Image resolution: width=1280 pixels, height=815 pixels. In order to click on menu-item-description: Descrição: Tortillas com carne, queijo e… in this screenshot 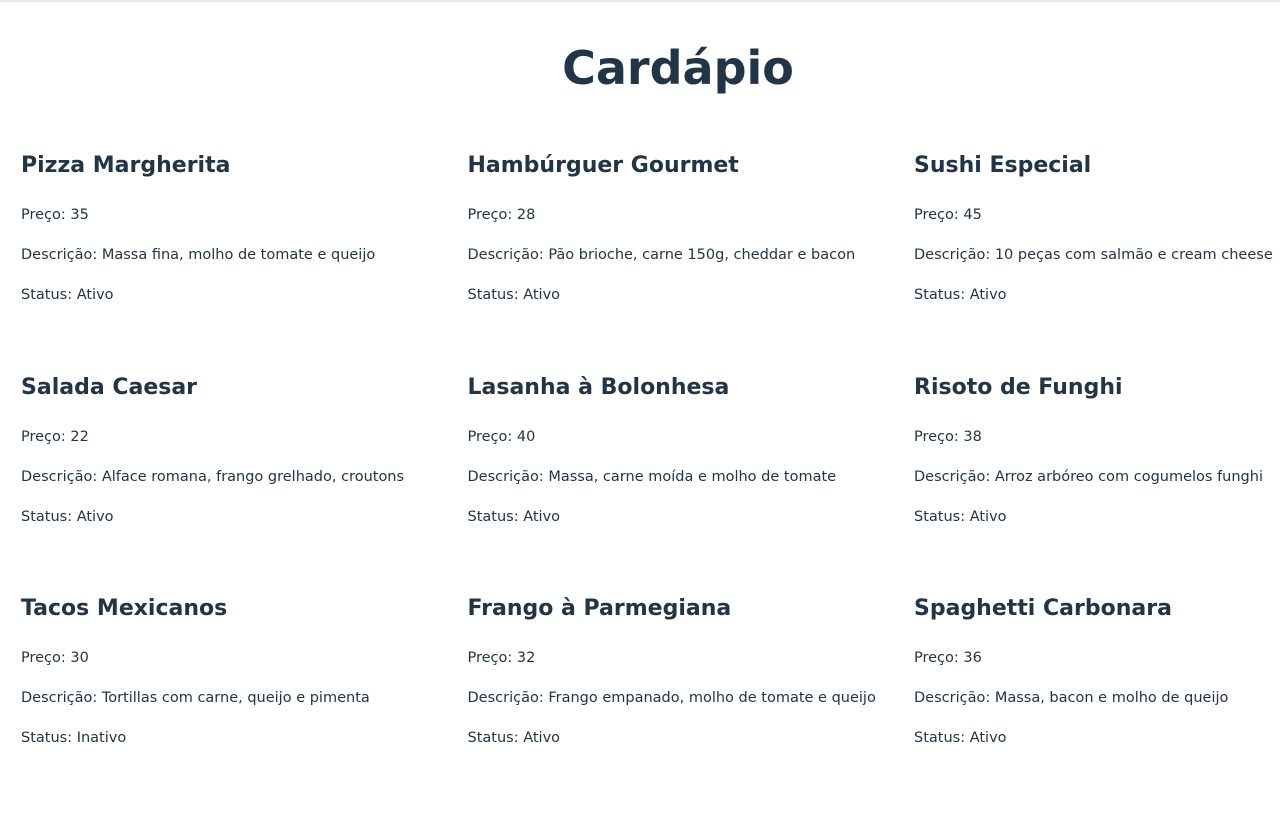, I will do `click(195, 698)`.